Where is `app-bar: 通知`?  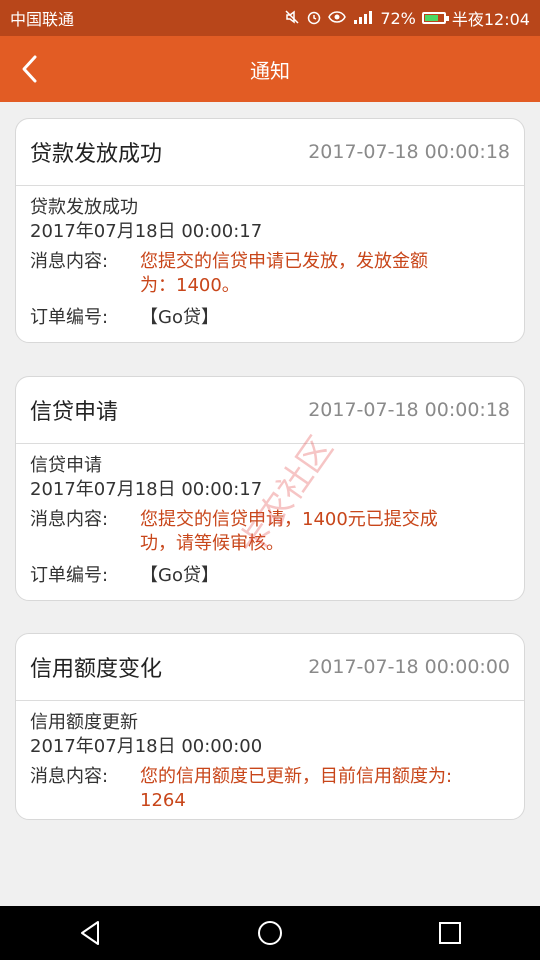 app-bar: 通知 is located at coordinates (270, 69).